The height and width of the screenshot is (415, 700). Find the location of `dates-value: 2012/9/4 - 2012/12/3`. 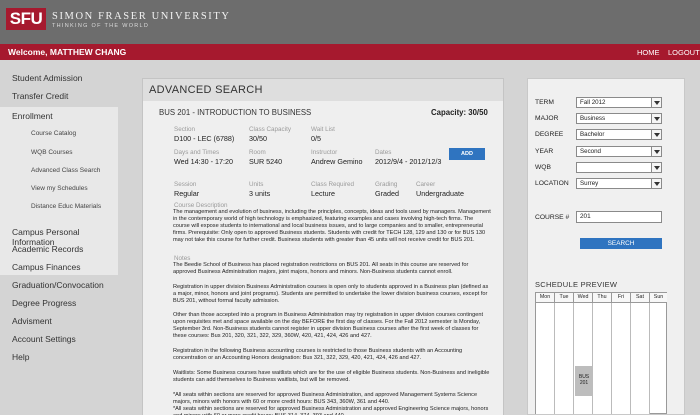

dates-value: 2012/9/4 - 2012/12/3 is located at coordinates (408, 161).